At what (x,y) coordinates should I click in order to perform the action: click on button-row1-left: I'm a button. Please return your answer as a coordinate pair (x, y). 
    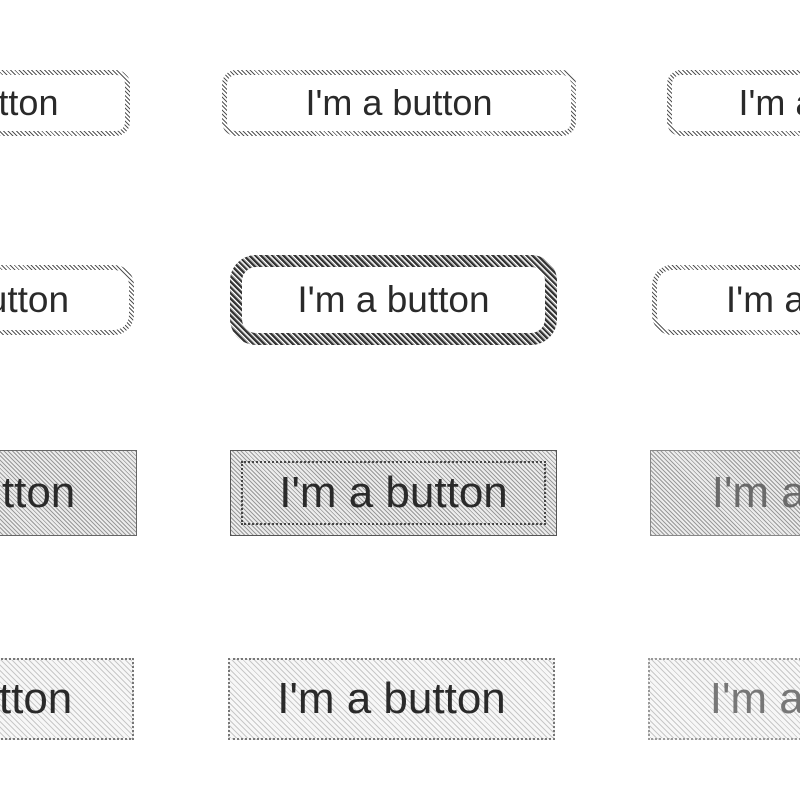
    Looking at the image, I should click on (65, 103).